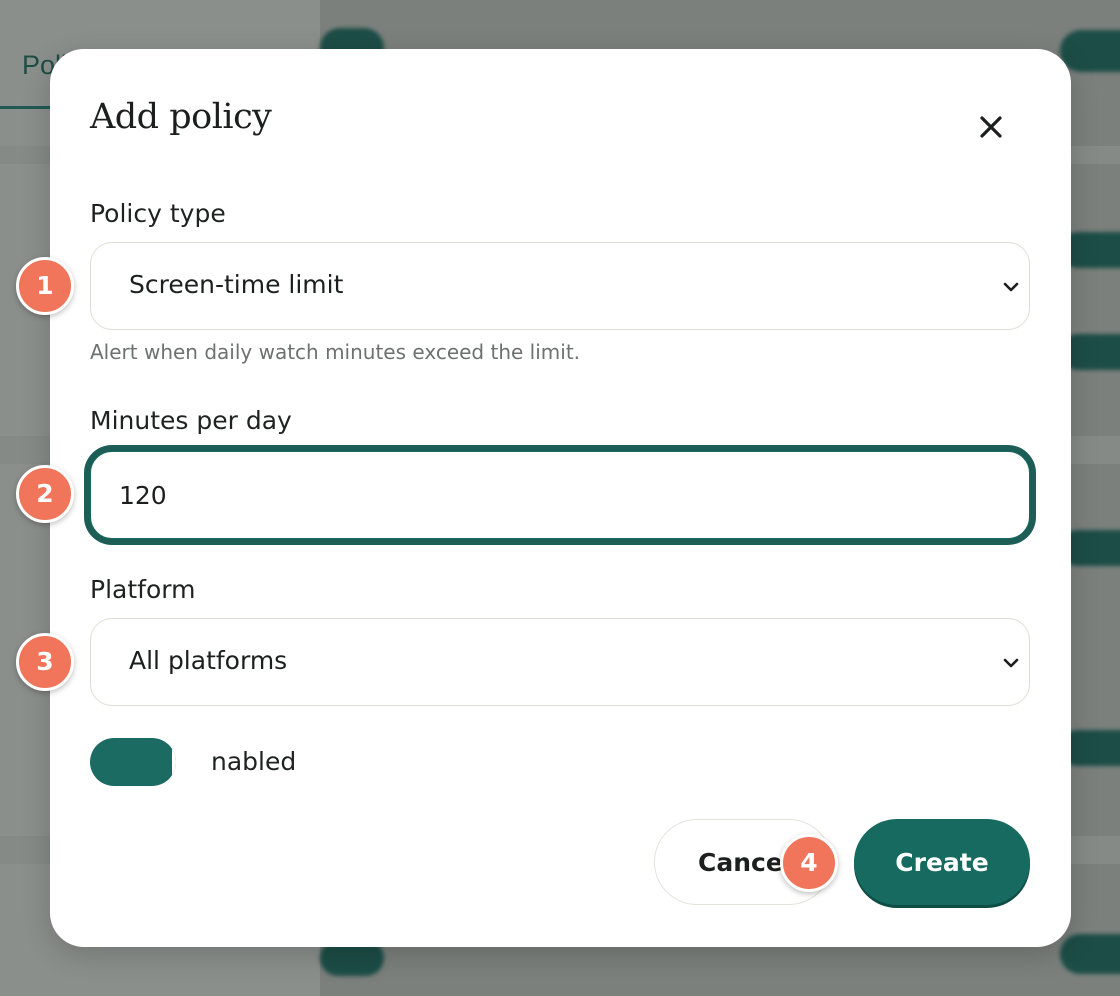 This screenshot has height=996, width=1120. Describe the element at coordinates (158, 213) in the screenshot. I see `policy-type-label: Policy type` at that location.